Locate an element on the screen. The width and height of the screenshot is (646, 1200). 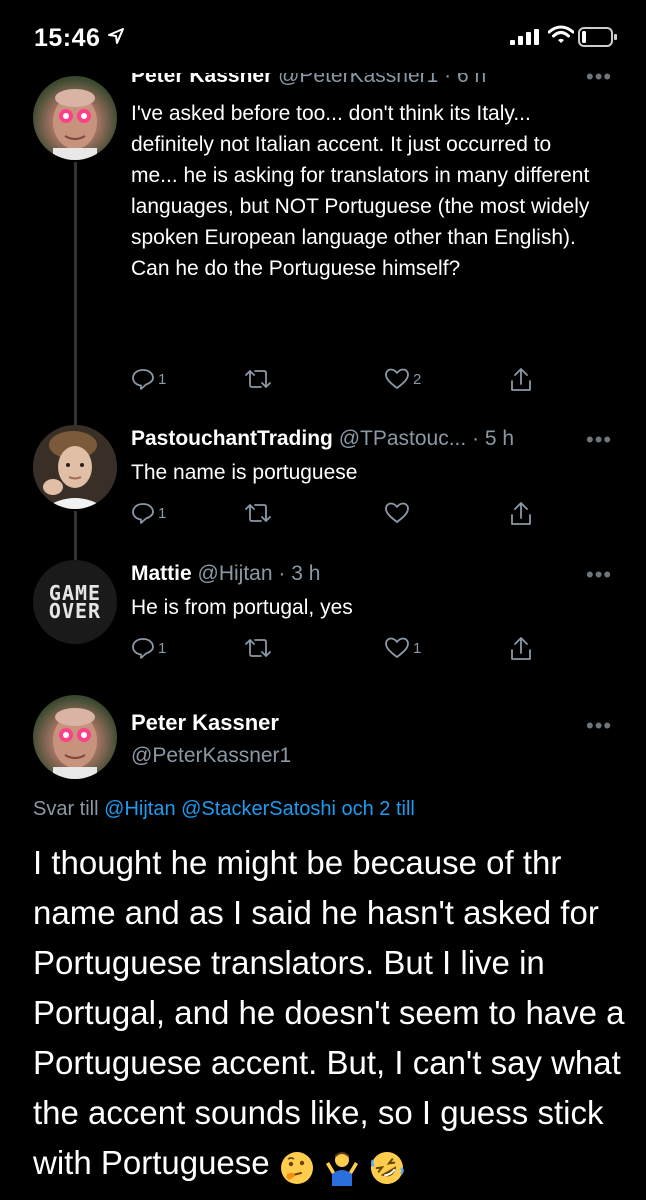
tweet-header: Peter Kassner @PeterKassner1 · 6 h is located at coordinates (308, 80).